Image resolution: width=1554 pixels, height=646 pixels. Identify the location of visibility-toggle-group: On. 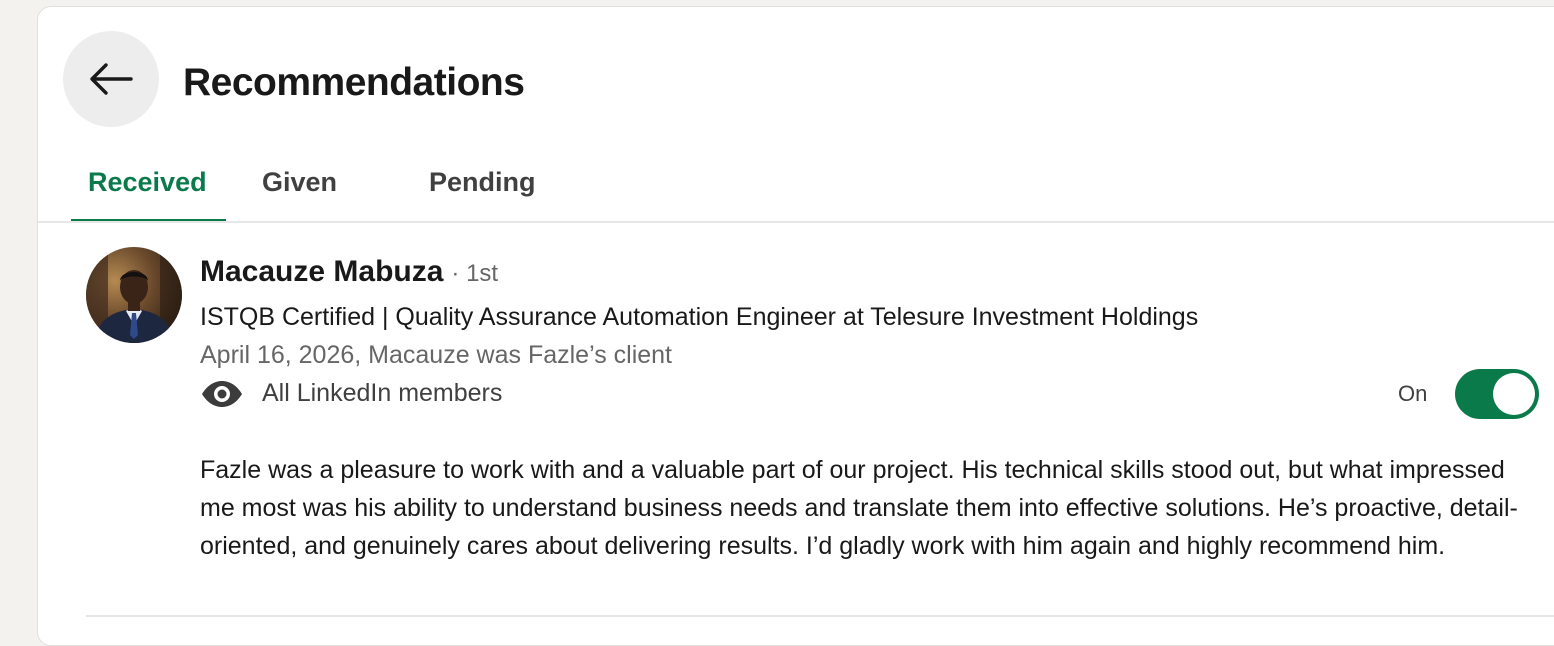
(1469, 394).